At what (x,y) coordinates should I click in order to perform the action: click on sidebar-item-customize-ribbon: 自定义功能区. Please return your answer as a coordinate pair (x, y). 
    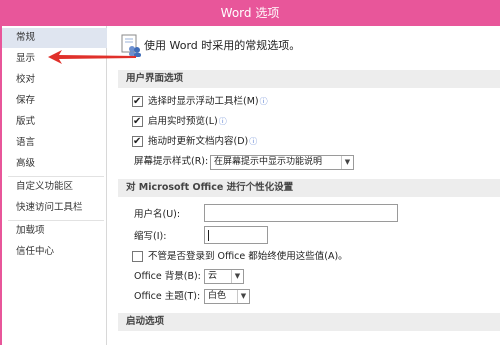
    Looking at the image, I should click on (54, 187).